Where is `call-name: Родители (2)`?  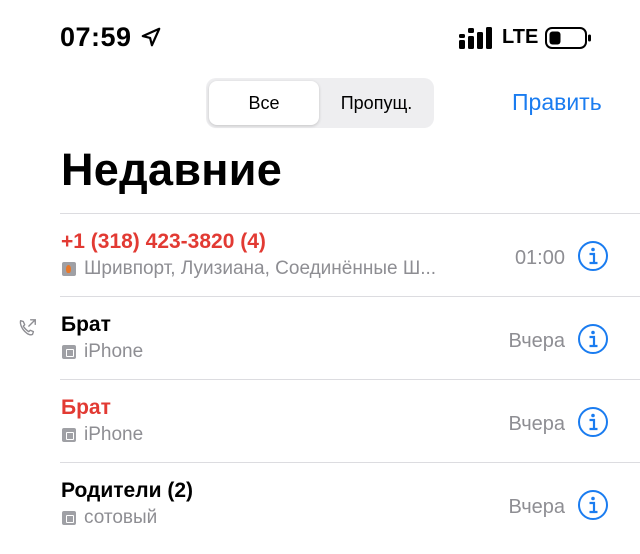 call-name: Родители (2) is located at coordinates (127, 490).